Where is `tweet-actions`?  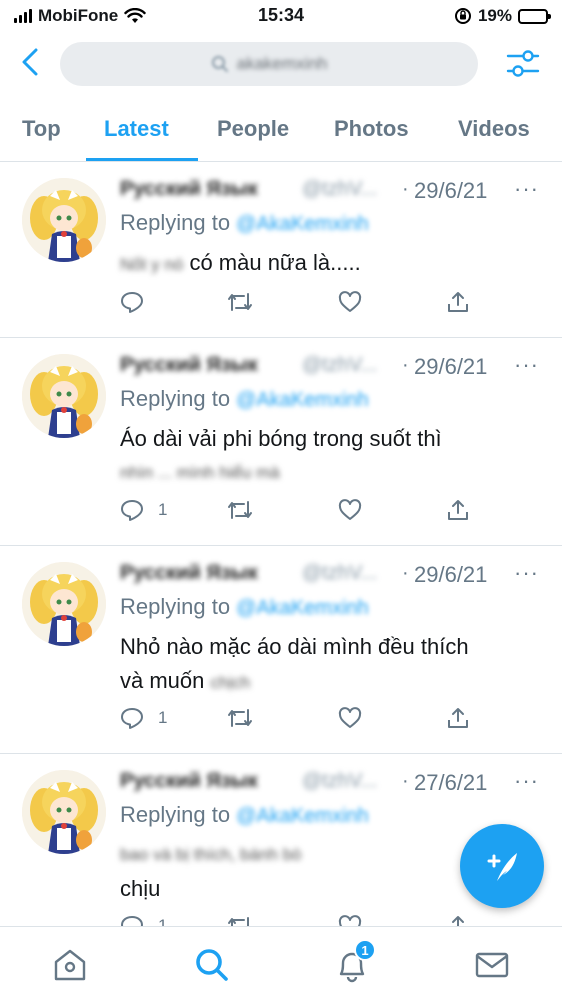
tweet-actions is located at coordinates (300, 304).